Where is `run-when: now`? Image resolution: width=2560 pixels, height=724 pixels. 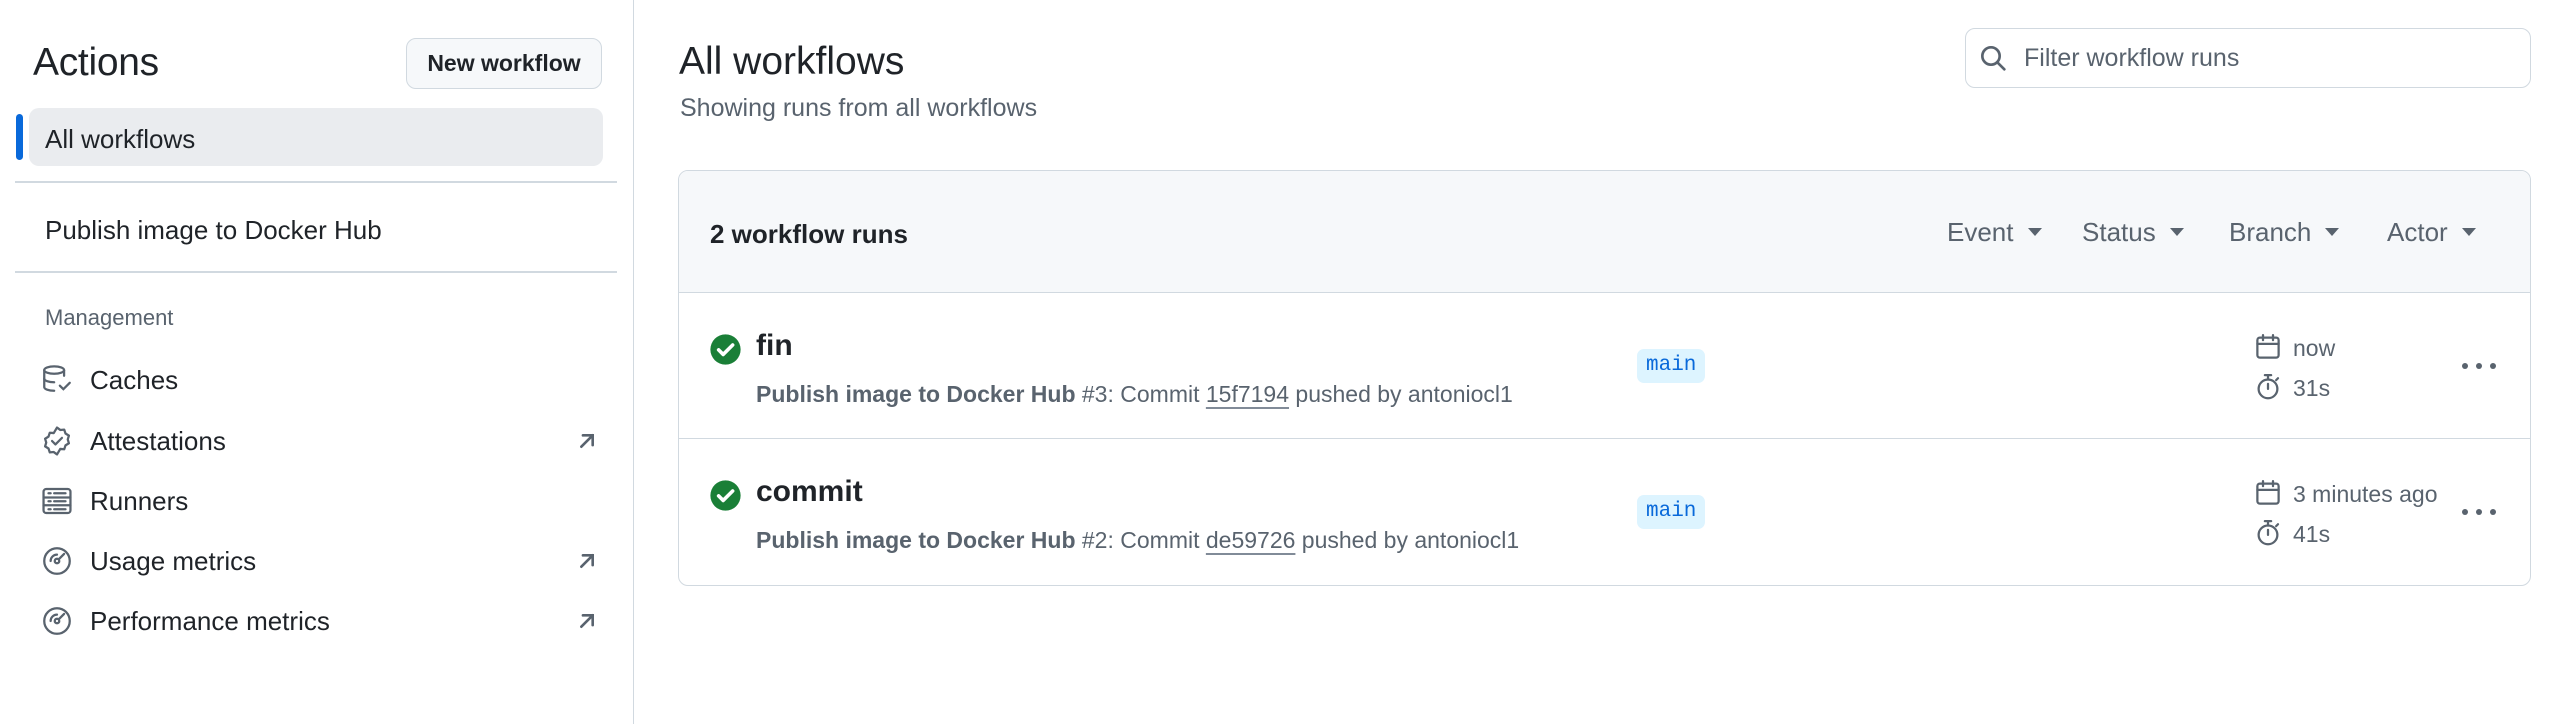
run-when: now is located at coordinates (2314, 348).